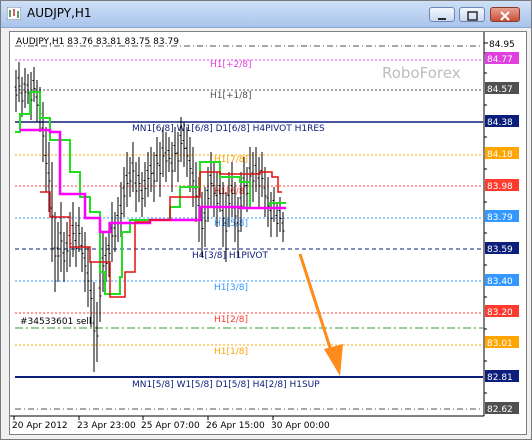 The width and height of the screenshot is (532, 440). Describe the element at coordinates (442, 14) in the screenshot. I see `minimize-button` at that location.